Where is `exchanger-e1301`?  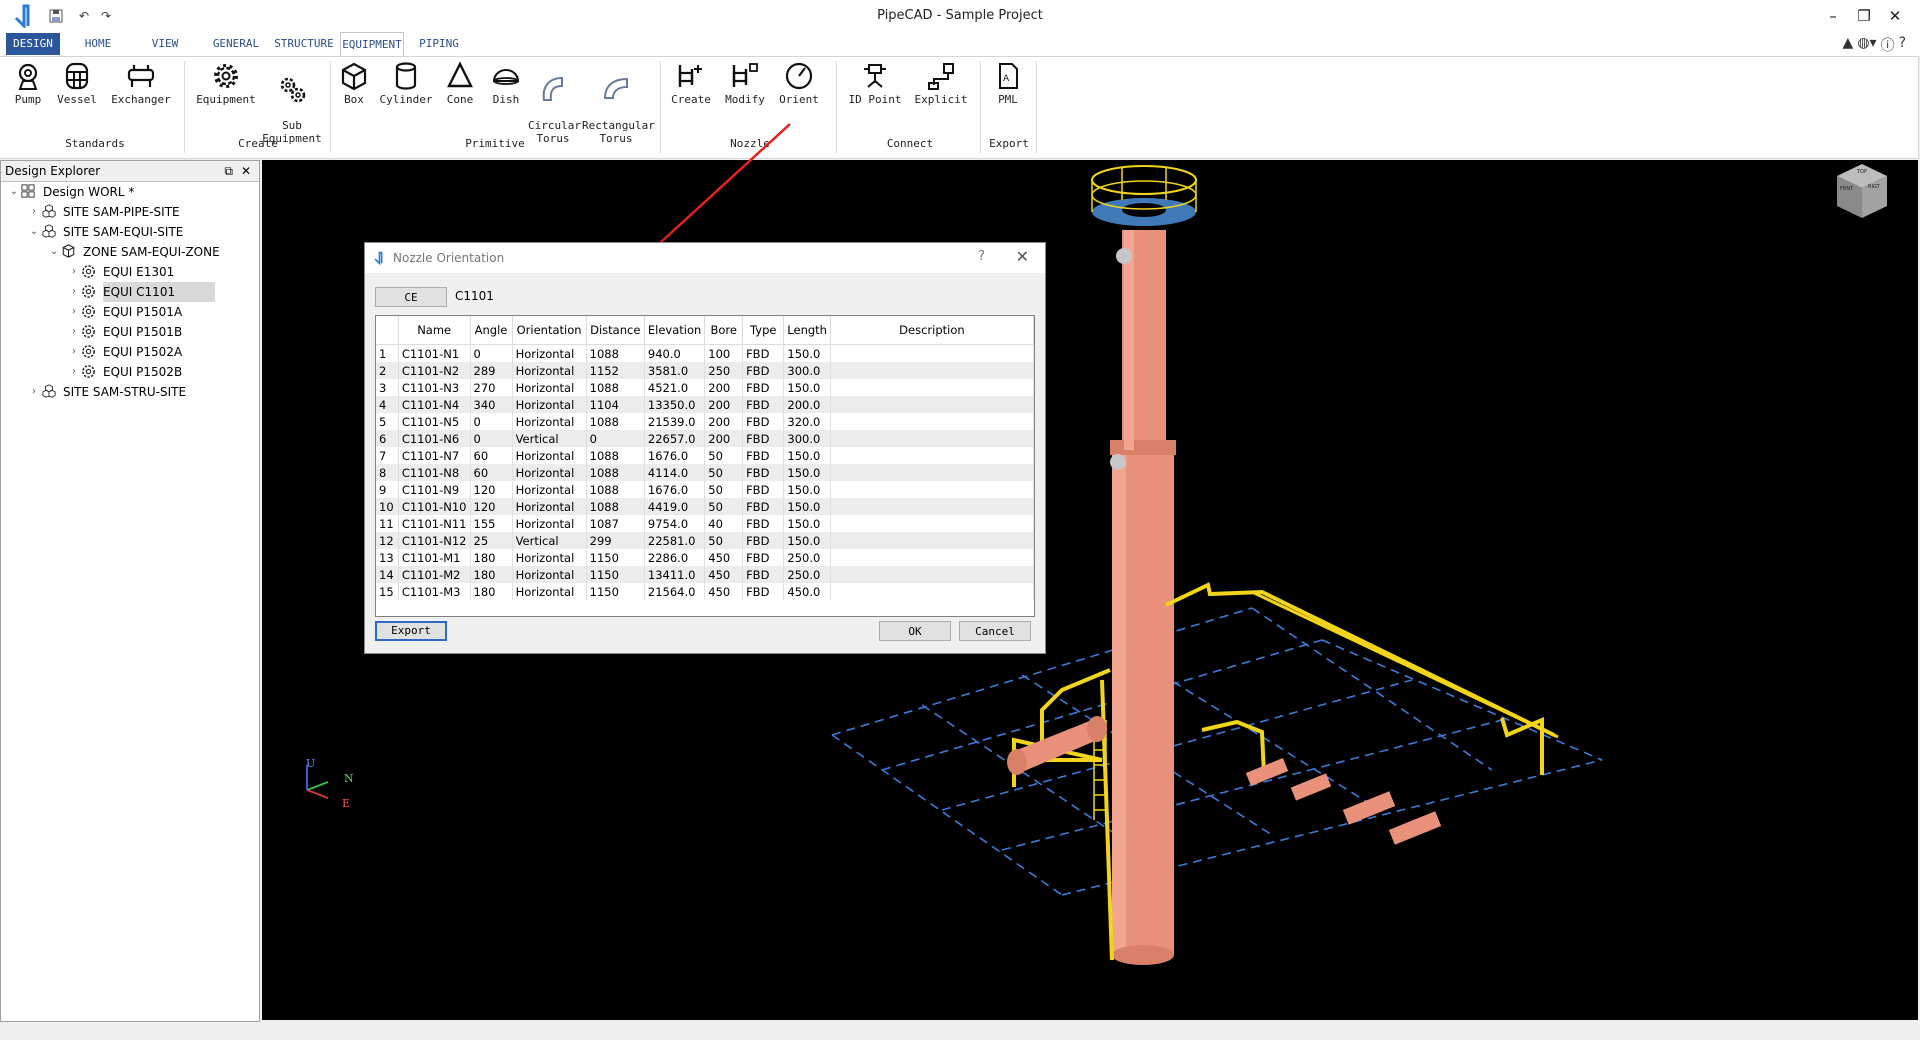 exchanger-e1301 is located at coordinates (1057, 745).